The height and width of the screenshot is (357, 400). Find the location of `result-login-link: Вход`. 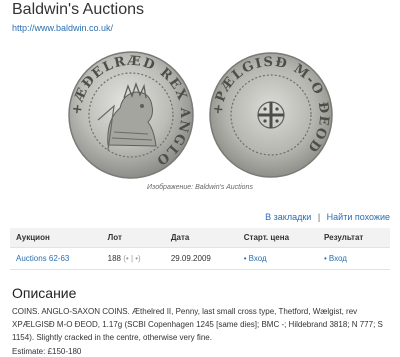

result-login-link: Вход is located at coordinates (338, 258).